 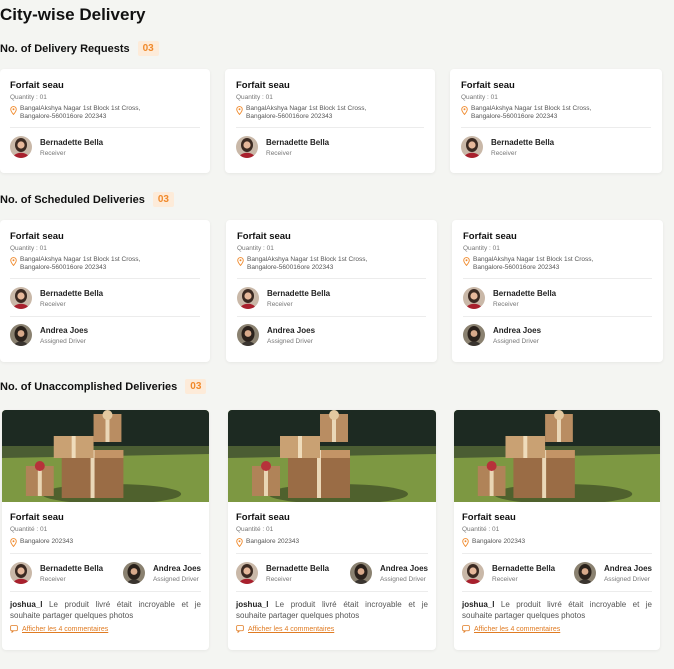 I want to click on section-title: No. of Unaccomplished Deliveries, so click(x=89, y=386).